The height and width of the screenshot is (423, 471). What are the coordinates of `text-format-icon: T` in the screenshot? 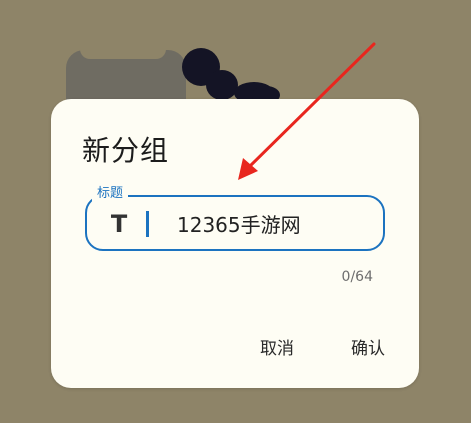 It's located at (119, 224).